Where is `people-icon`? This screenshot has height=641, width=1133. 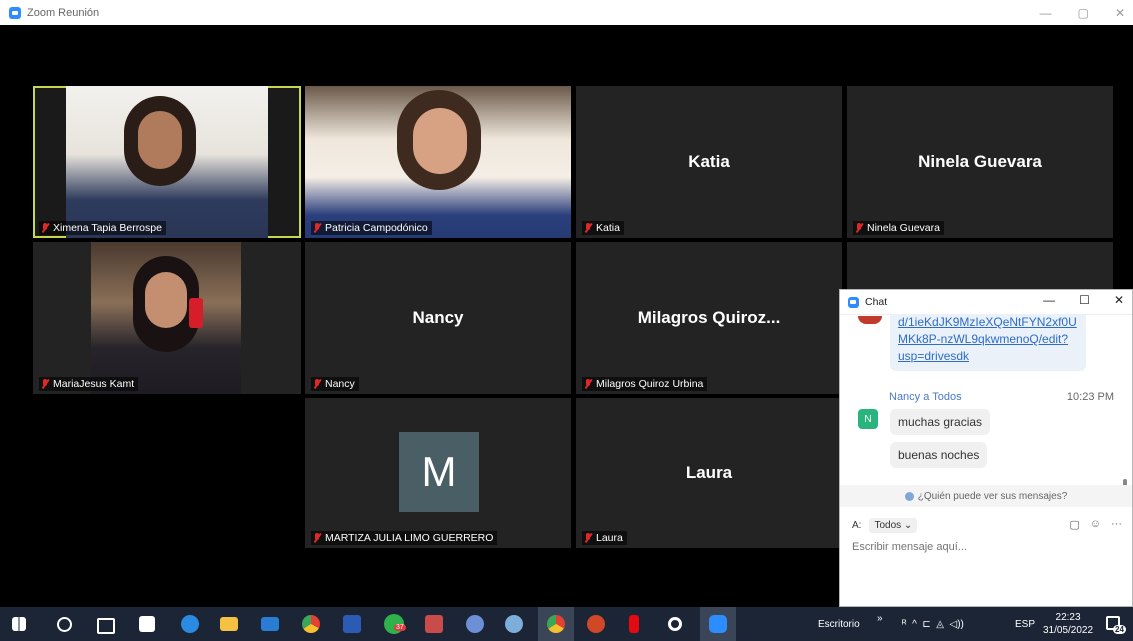
people-icon is located at coordinates (909, 496).